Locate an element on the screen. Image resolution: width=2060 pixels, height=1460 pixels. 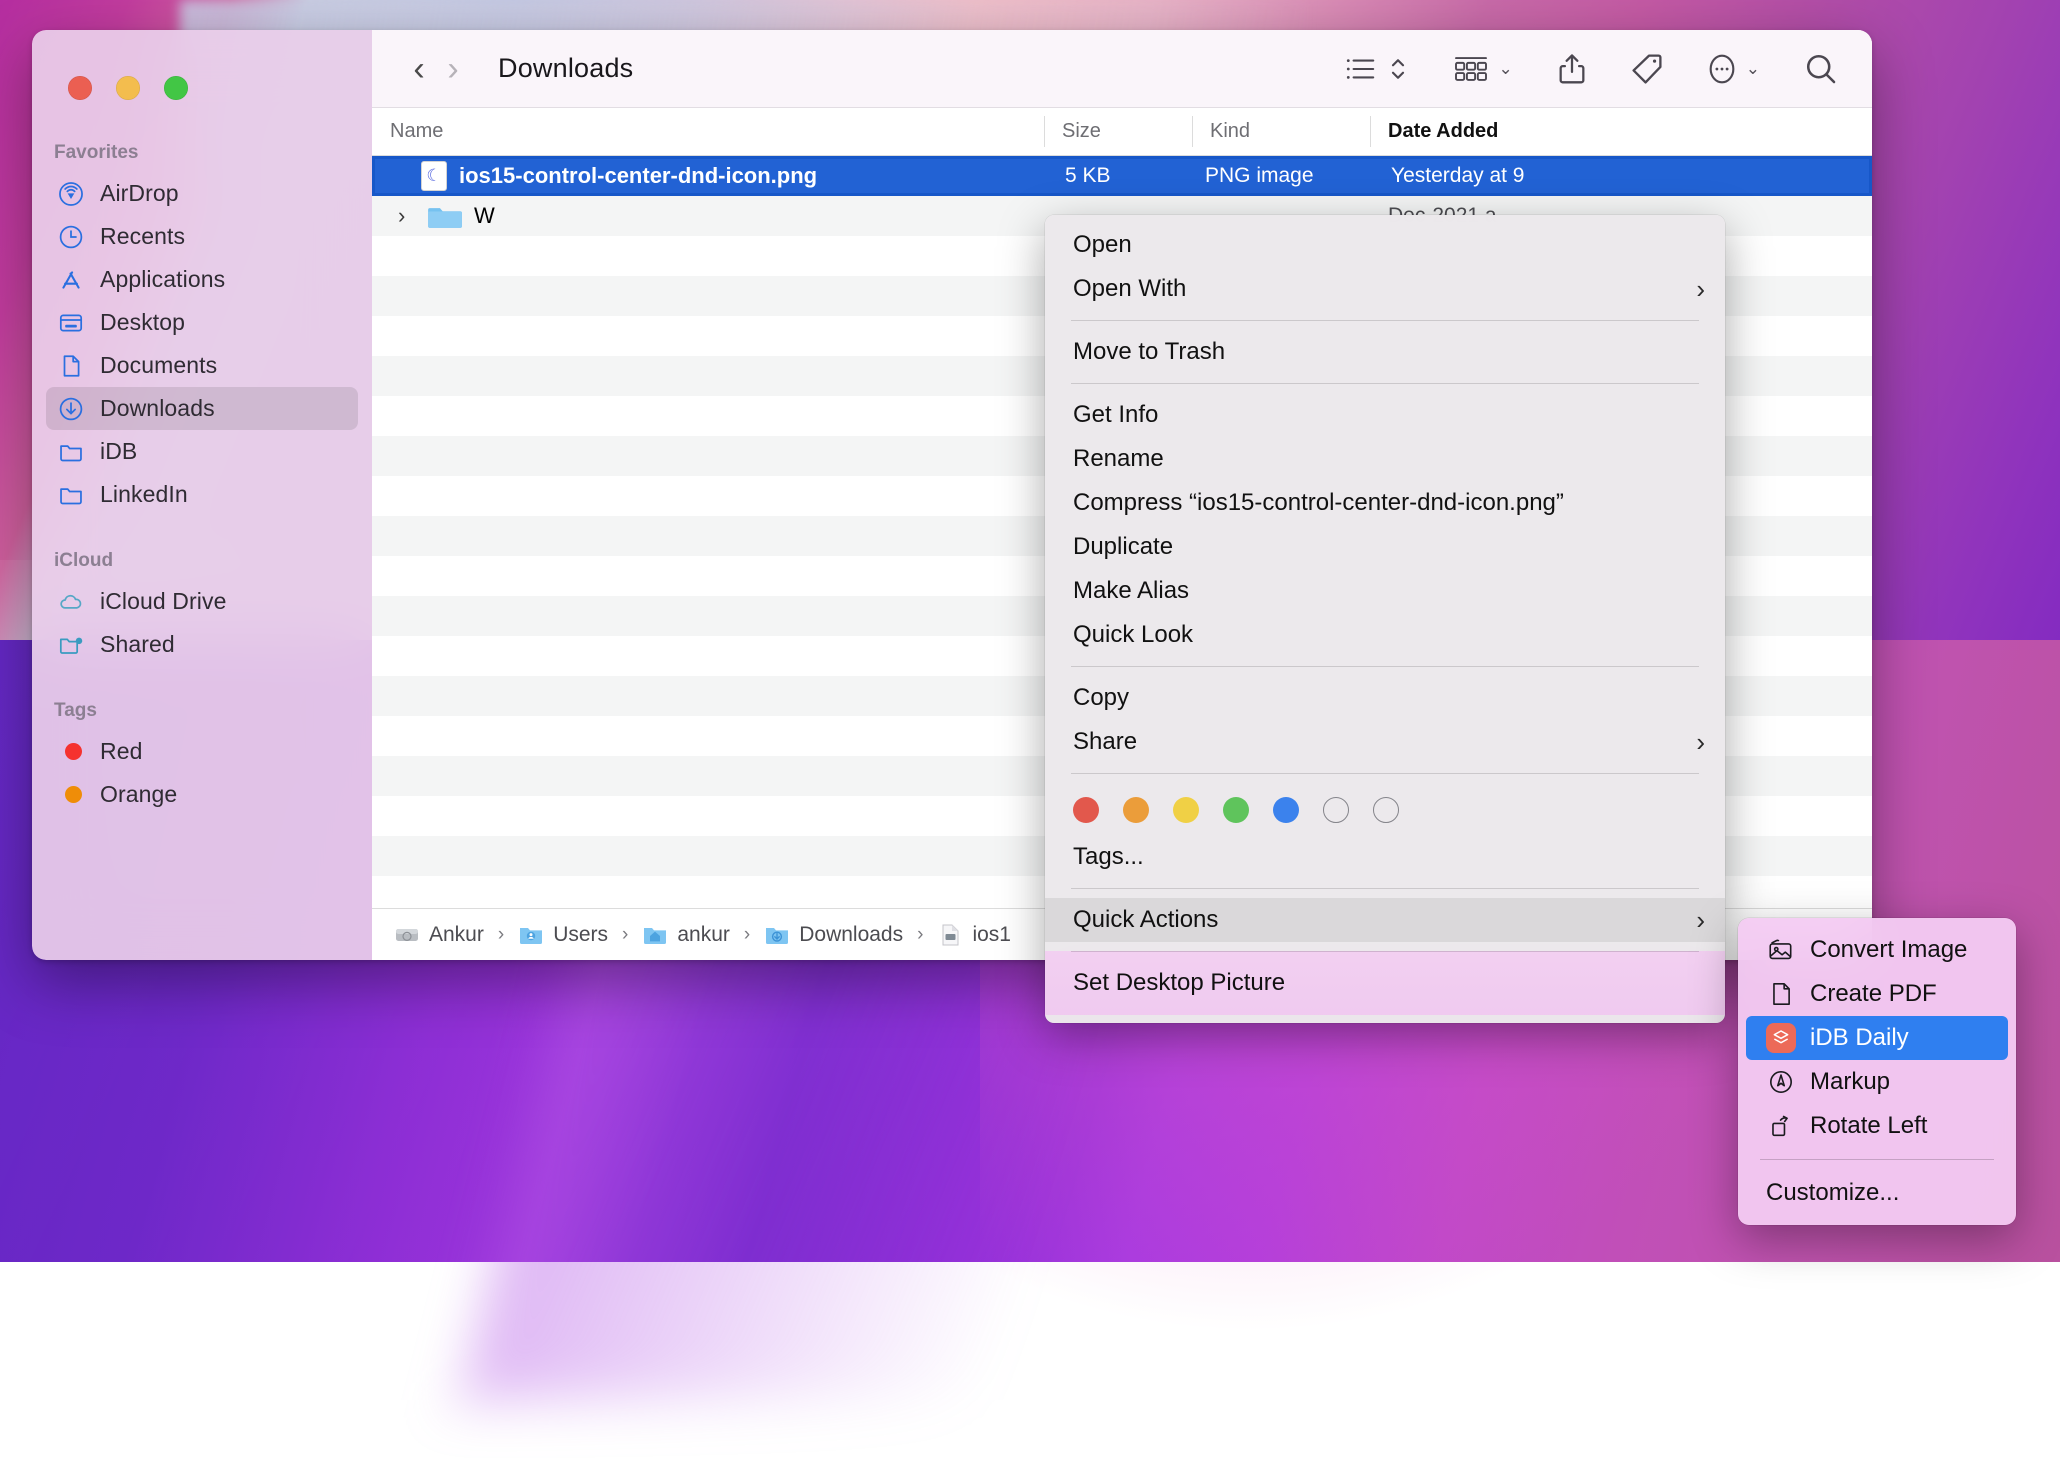
breadcrumb-item-ankur-home: ankur is located at coordinates (686, 935).